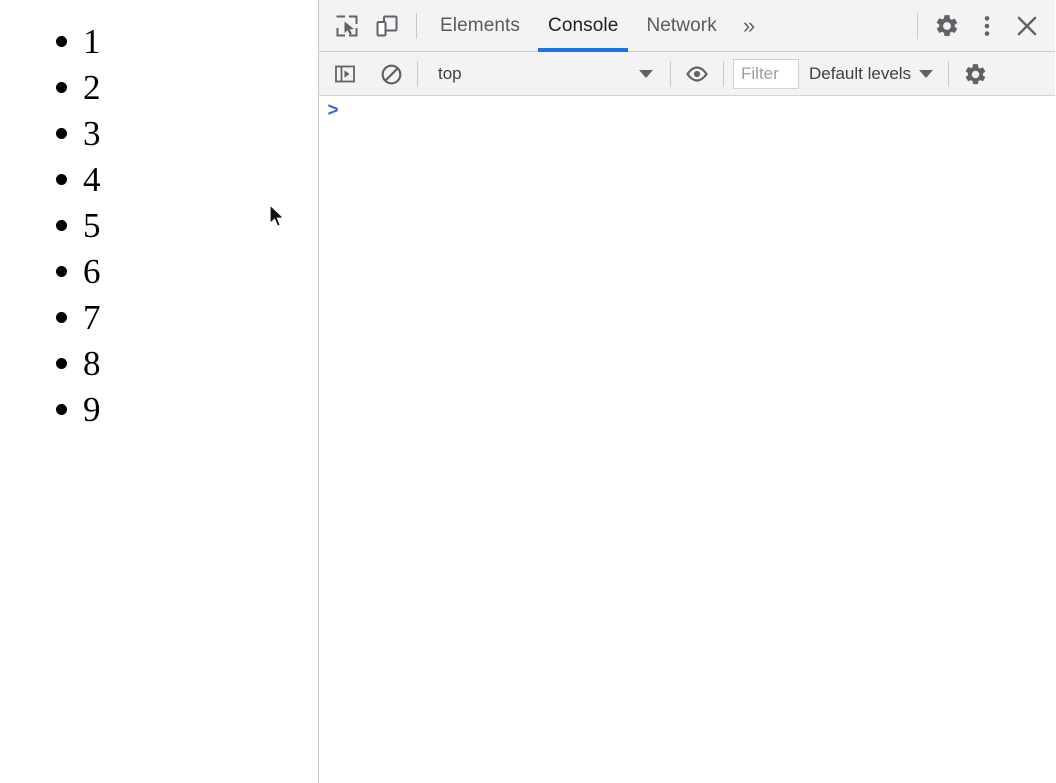 This screenshot has width=1056, height=783. I want to click on close-icon, so click(1027, 26).